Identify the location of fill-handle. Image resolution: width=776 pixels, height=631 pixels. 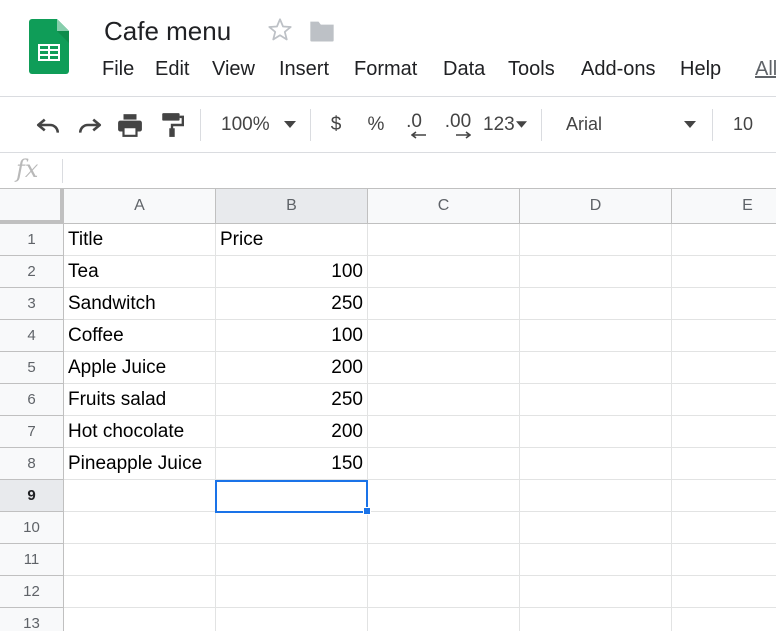
(367, 511).